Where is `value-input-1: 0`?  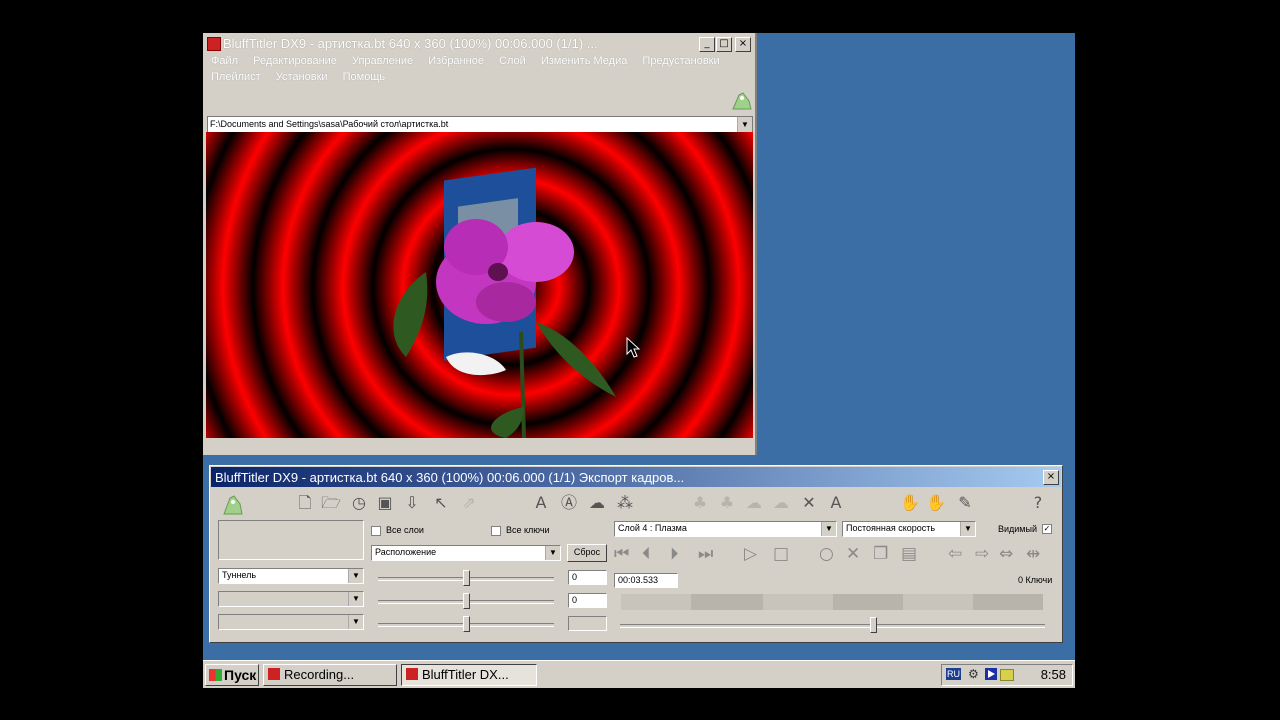 value-input-1: 0 is located at coordinates (587, 577).